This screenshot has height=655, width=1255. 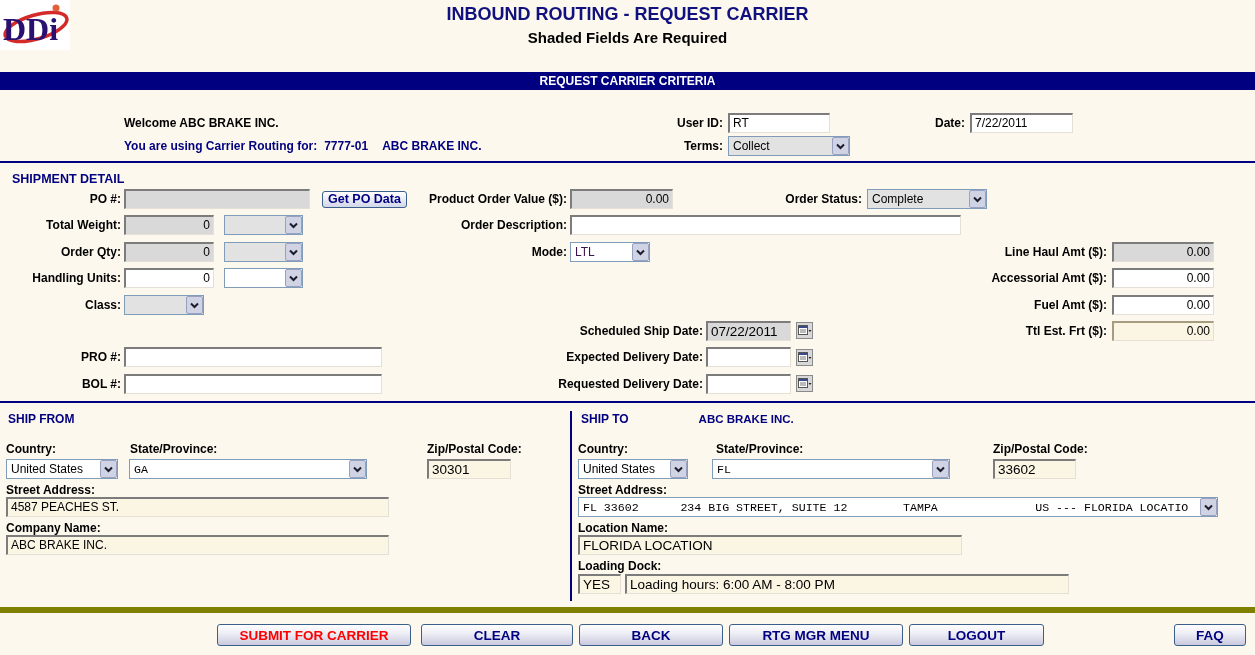 I want to click on company-name-label: Company Name:, so click(x=53, y=528).